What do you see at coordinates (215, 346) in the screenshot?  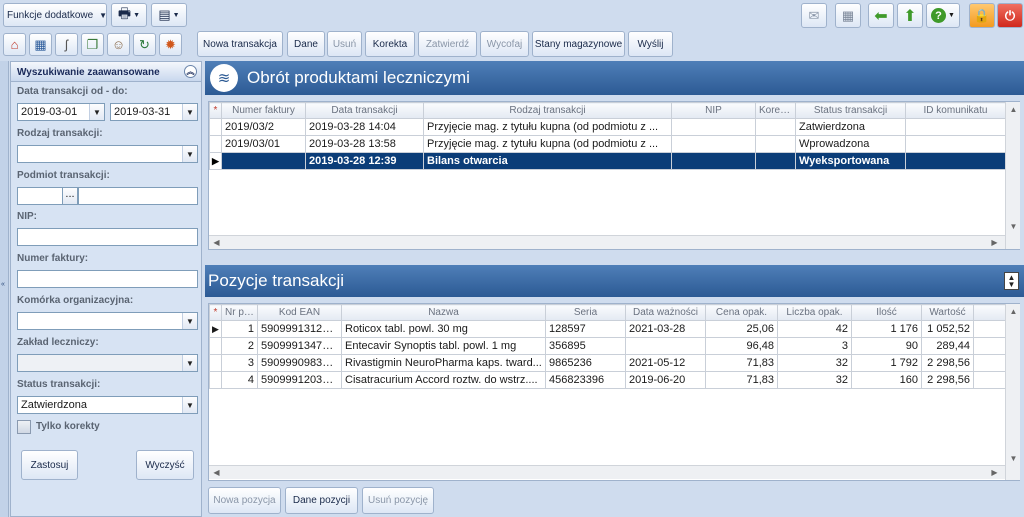 I see `row-marker` at bounding box center [215, 346].